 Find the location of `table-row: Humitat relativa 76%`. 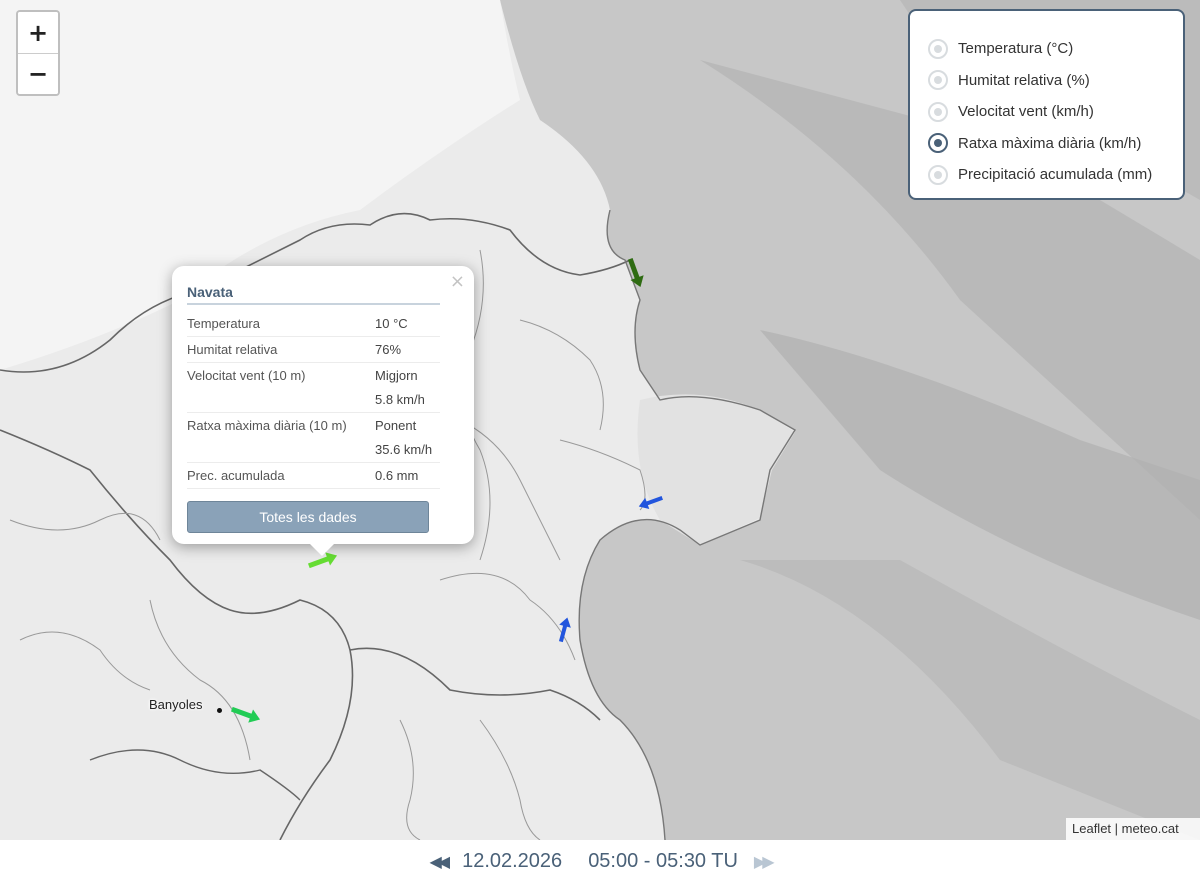

table-row: Humitat relativa 76% is located at coordinates (313, 349).